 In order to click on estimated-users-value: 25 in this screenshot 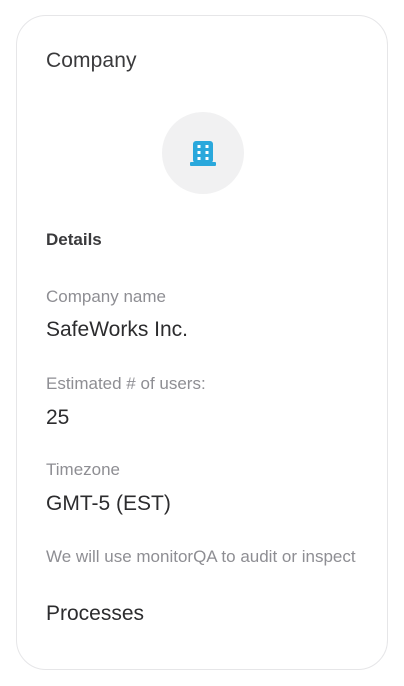, I will do `click(58, 417)`.